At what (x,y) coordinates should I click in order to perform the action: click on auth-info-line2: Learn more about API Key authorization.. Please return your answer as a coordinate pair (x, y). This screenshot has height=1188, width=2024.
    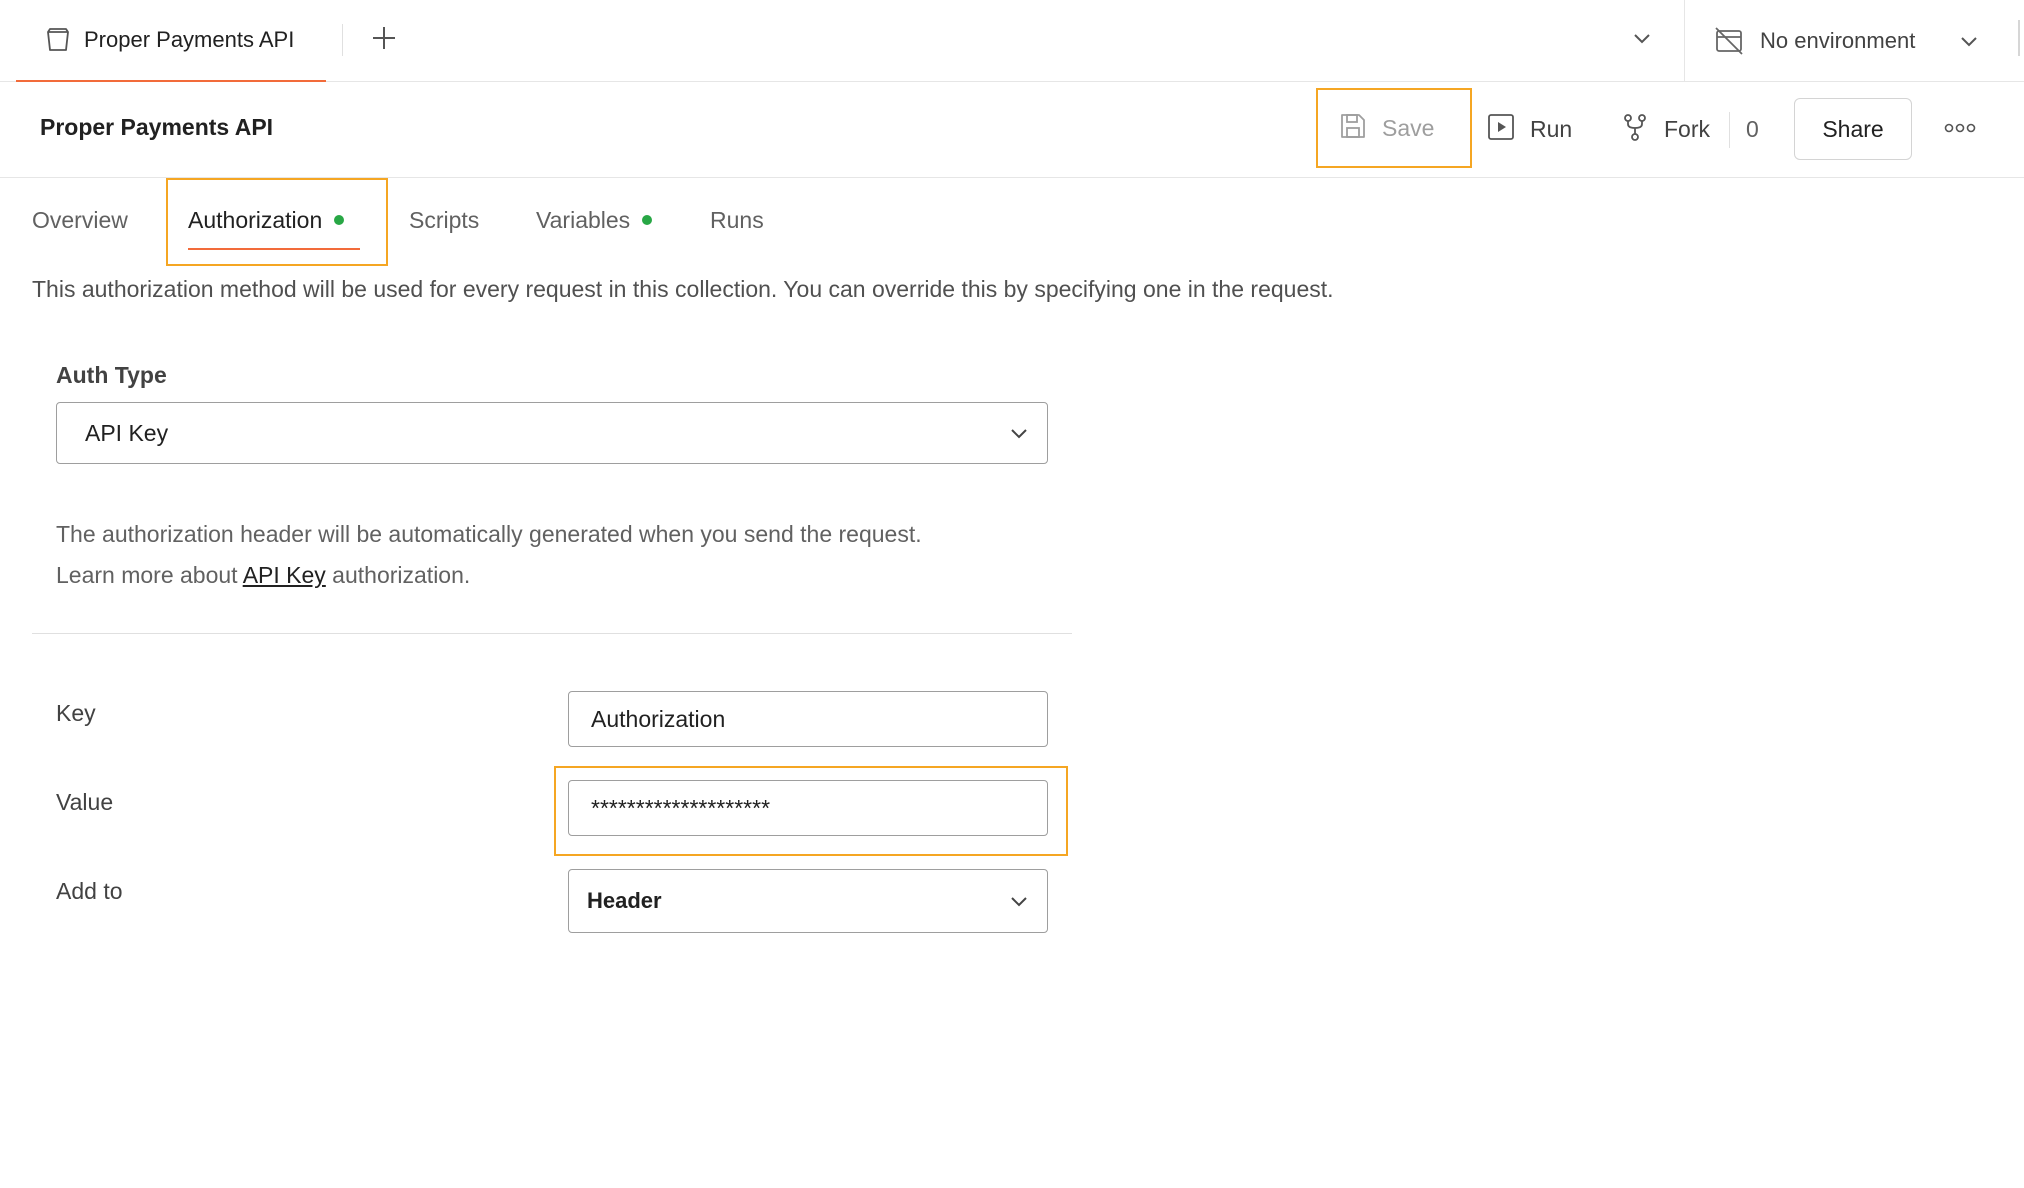
    Looking at the image, I should click on (489, 575).